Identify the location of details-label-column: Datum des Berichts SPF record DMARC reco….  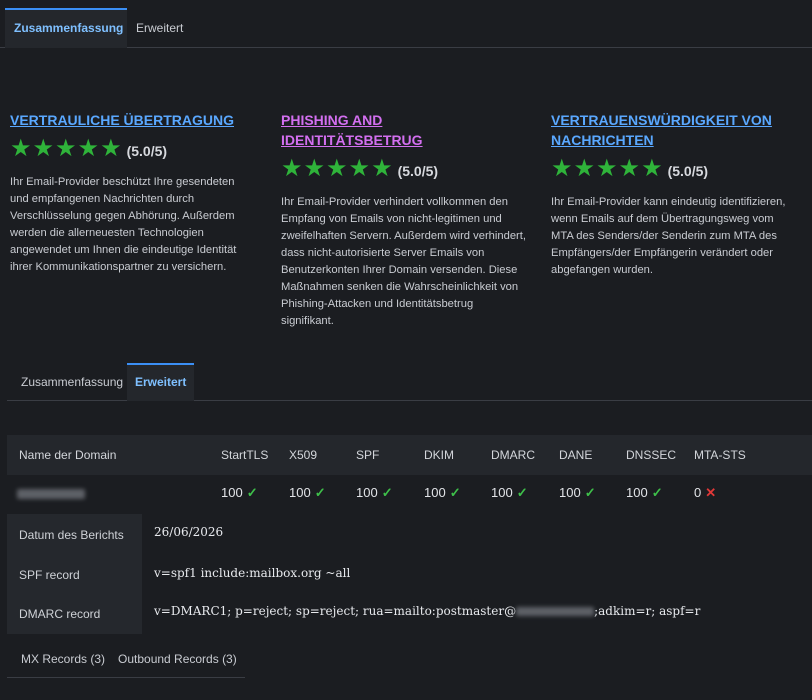
(74, 574).